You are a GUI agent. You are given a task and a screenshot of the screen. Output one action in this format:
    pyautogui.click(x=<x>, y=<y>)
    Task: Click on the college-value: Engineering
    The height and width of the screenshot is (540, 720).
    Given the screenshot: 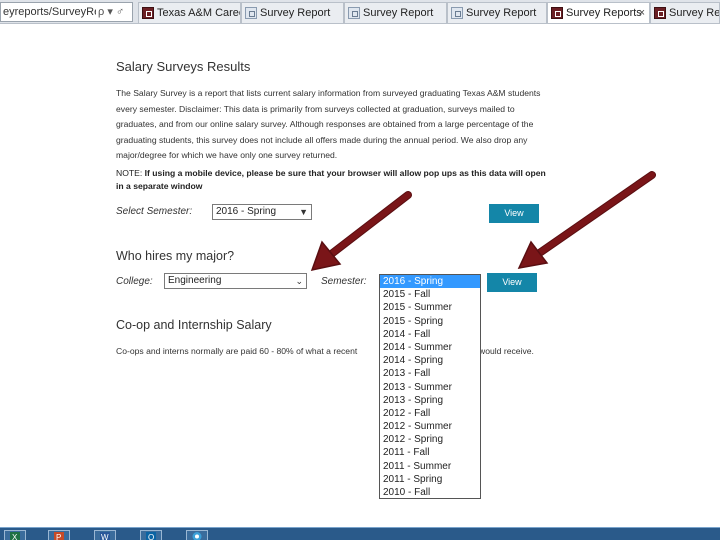 What is the action you would take?
    pyautogui.click(x=195, y=280)
    